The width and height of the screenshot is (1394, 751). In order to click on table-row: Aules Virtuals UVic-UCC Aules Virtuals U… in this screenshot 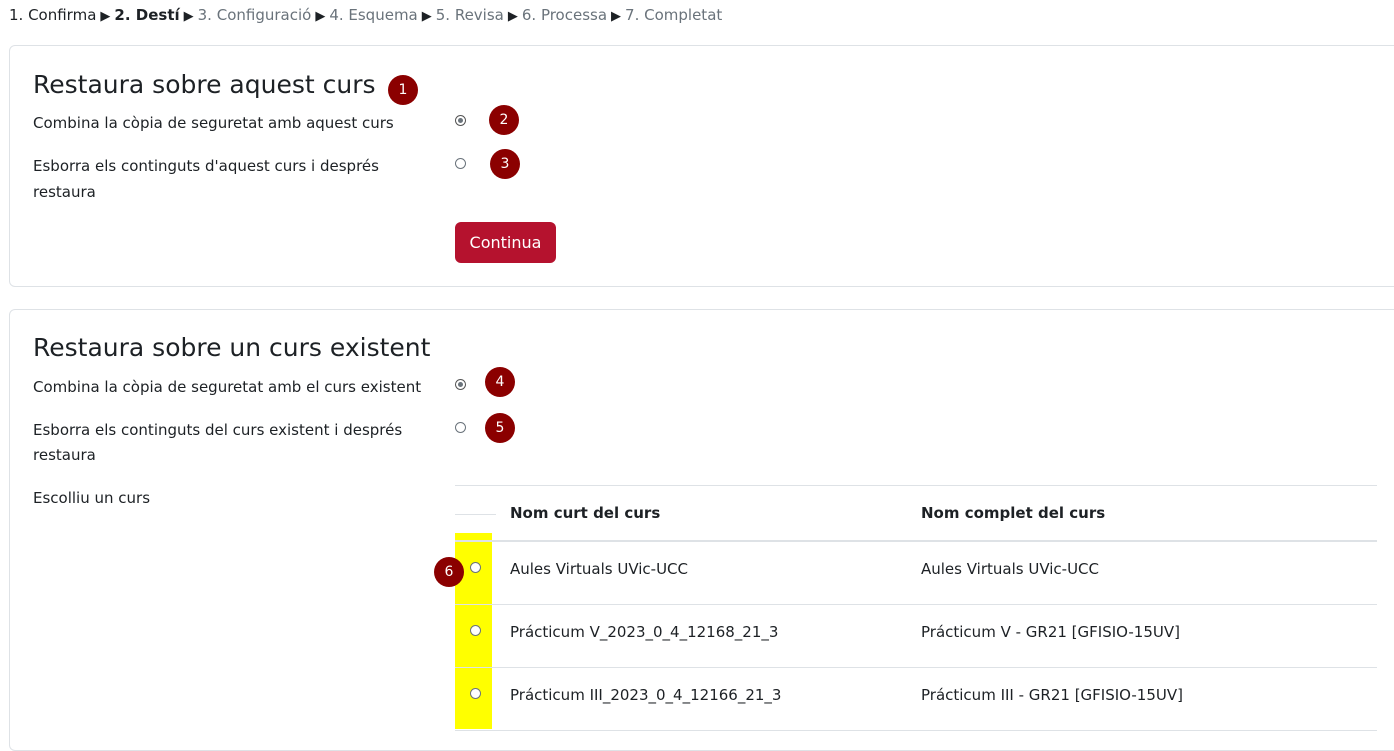, I will do `click(916, 573)`.